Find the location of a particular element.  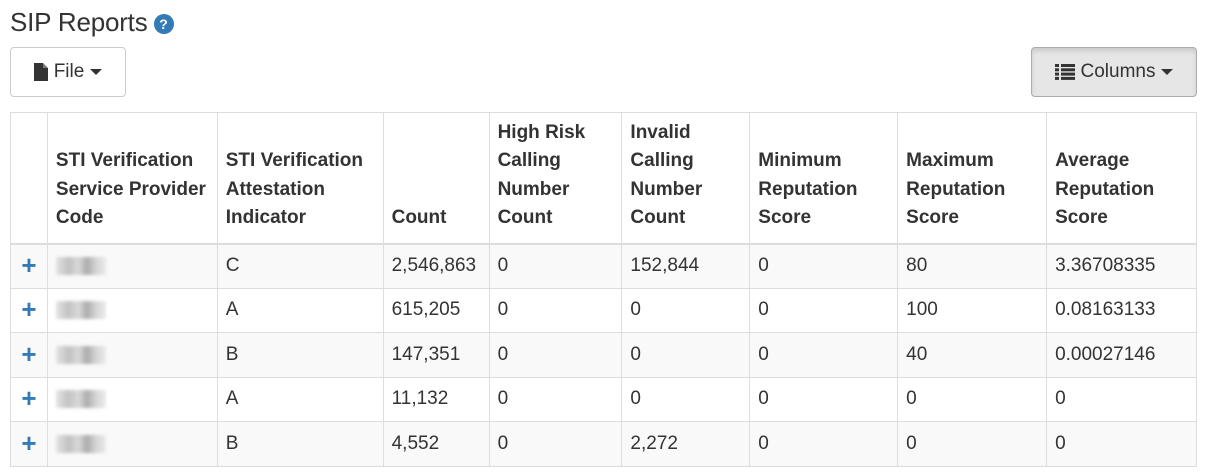

table-row: + B 147,351 0 0 0 40 0.00027146 is located at coordinates (603, 355).